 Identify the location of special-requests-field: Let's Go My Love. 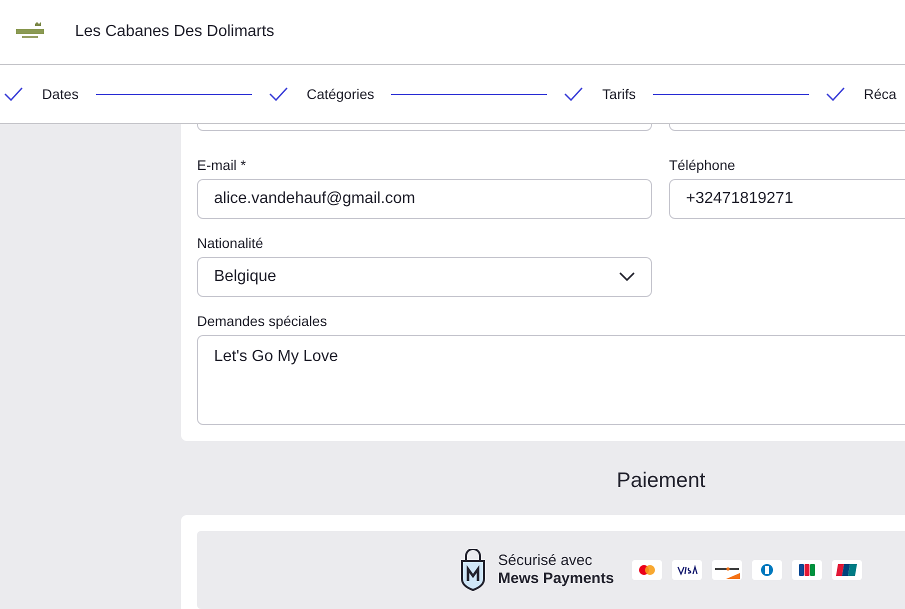
(551, 380).